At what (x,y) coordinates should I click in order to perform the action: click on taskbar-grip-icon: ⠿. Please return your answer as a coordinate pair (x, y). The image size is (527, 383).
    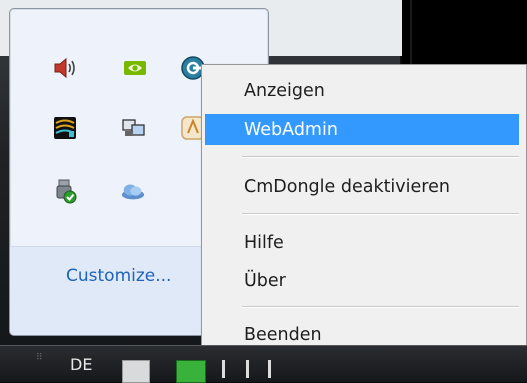
    Looking at the image, I should click on (43, 362).